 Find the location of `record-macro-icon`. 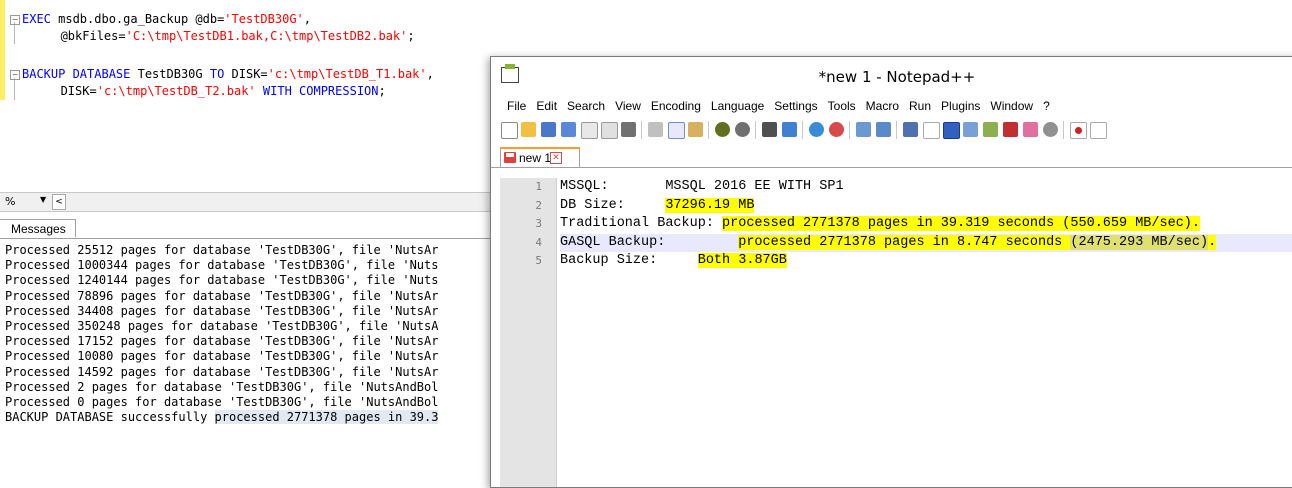

record-macro-icon is located at coordinates (1078, 130).